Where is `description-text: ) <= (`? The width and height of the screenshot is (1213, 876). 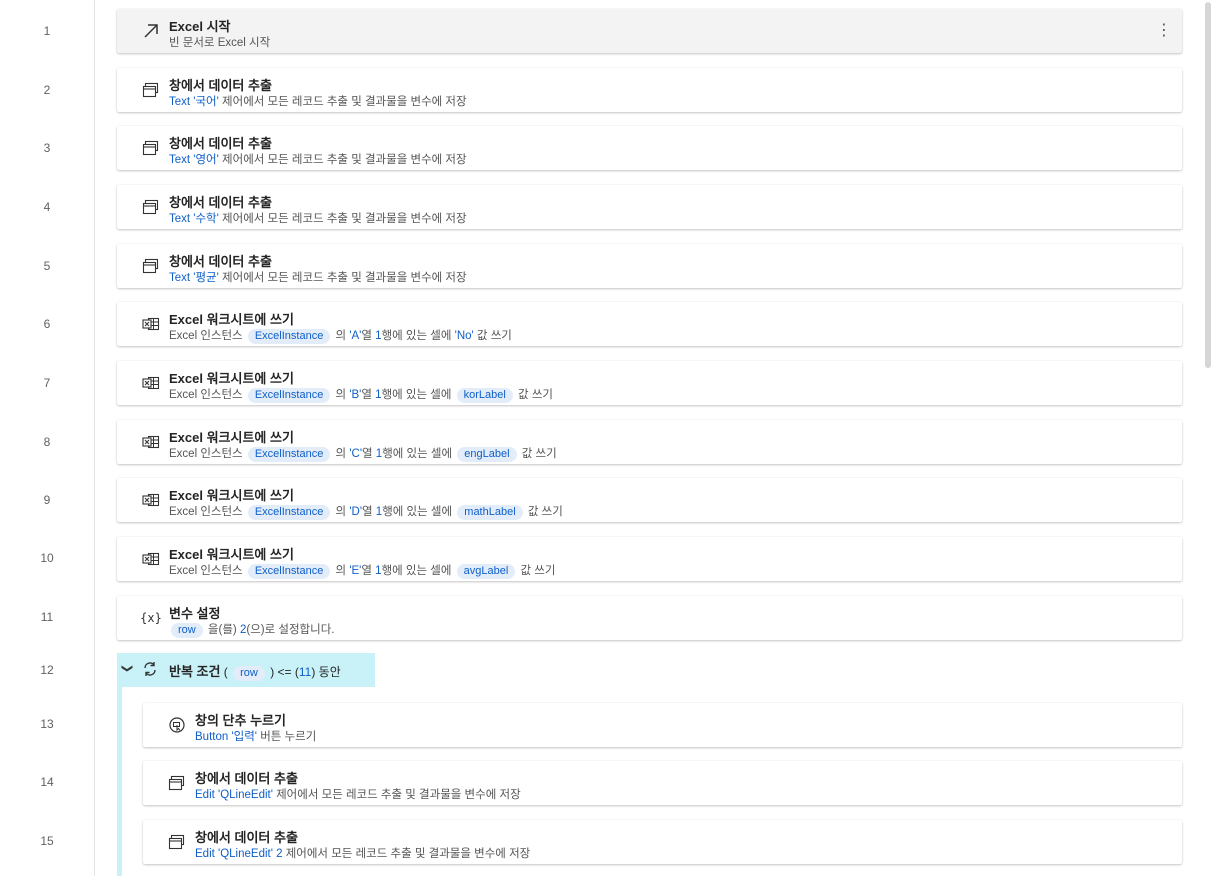
description-text: ) <= ( is located at coordinates (282, 672).